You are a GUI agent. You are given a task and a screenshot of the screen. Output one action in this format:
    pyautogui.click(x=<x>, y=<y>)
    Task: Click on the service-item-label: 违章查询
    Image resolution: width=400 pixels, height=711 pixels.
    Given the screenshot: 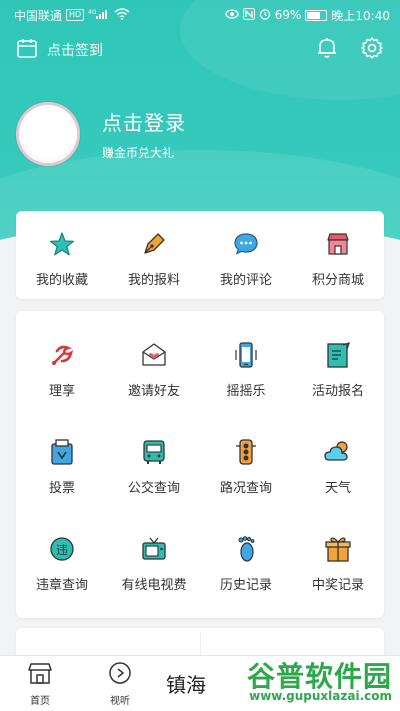 What is the action you would take?
    pyautogui.click(x=61, y=585)
    